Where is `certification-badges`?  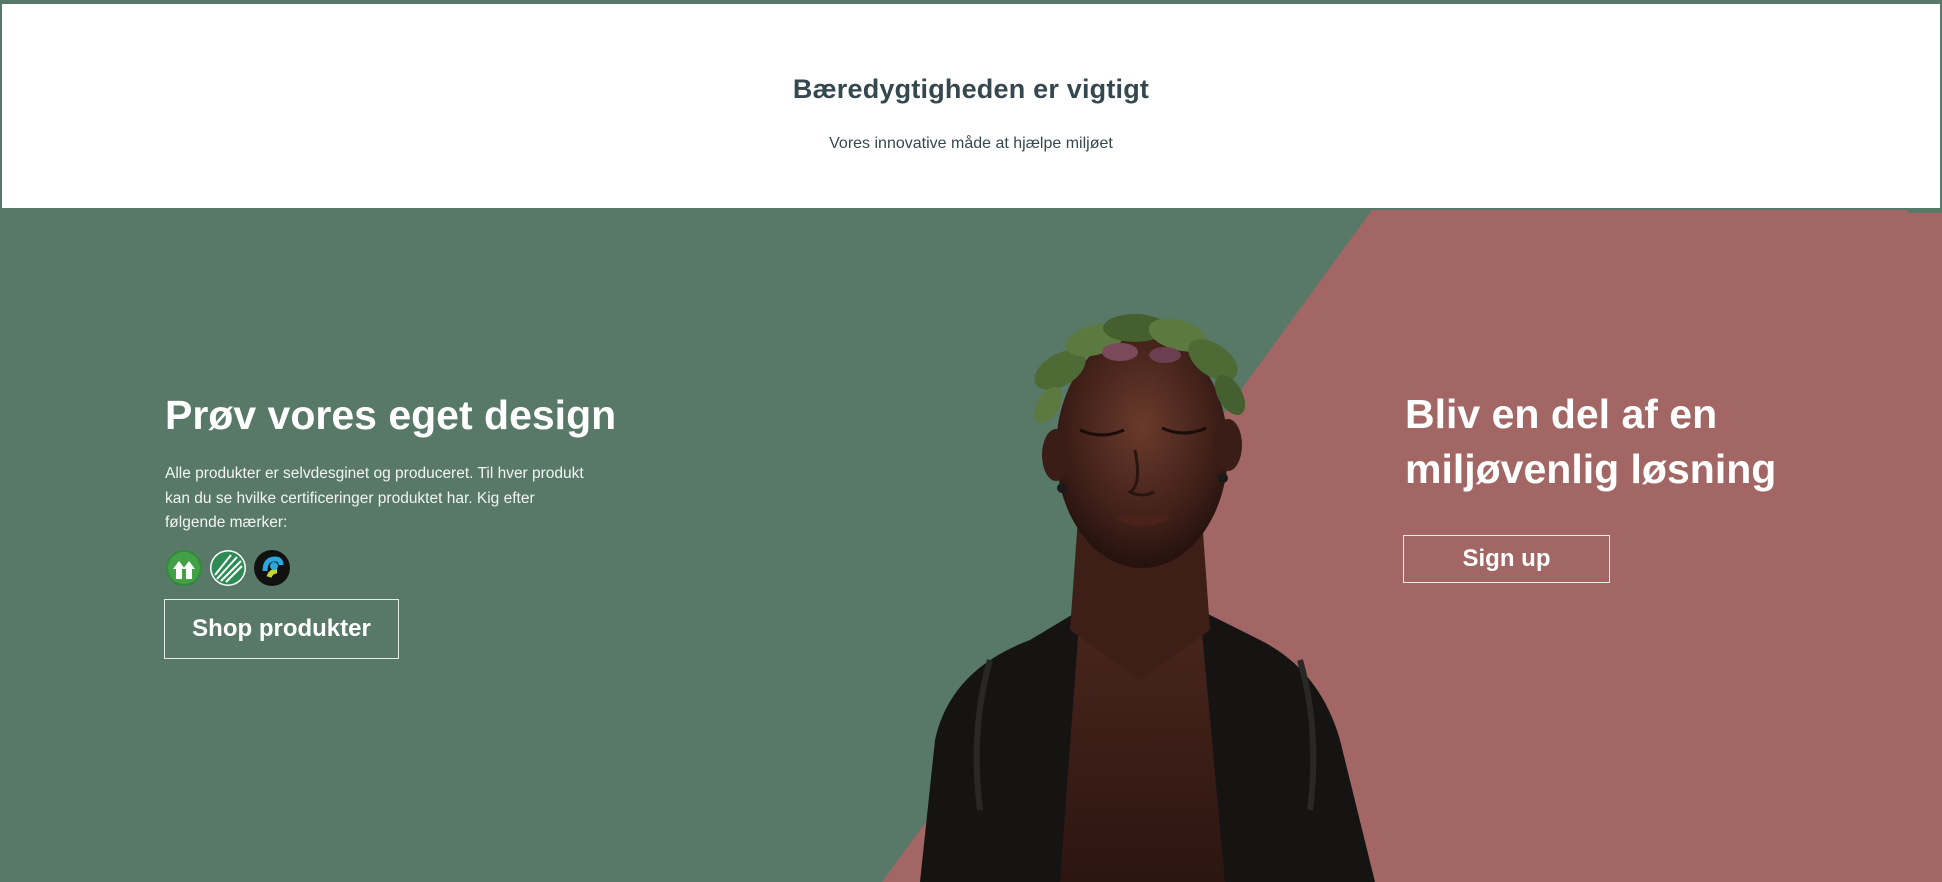
certification-badges is located at coordinates (395, 568).